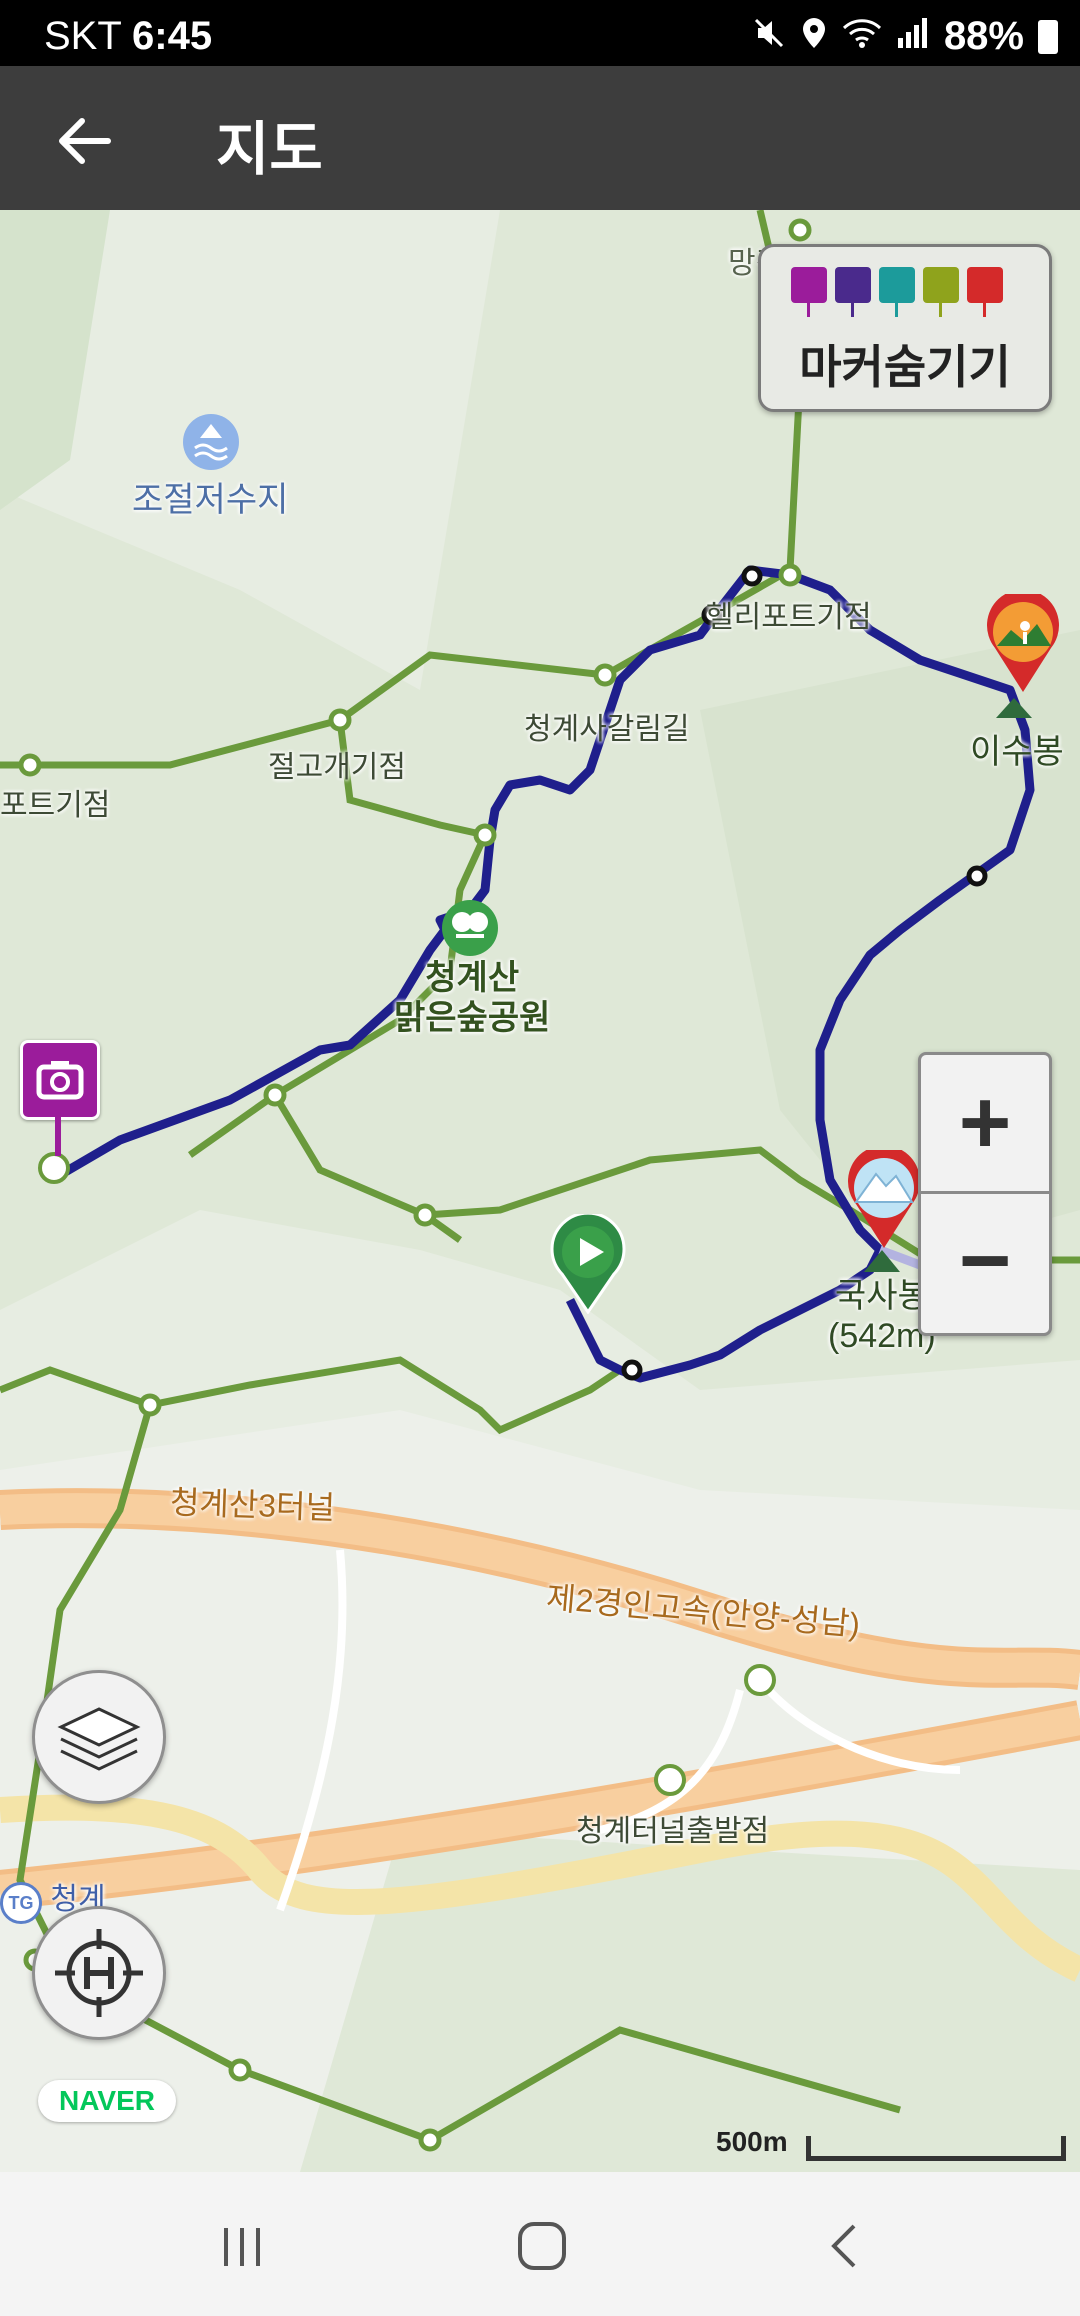 The width and height of the screenshot is (1080, 2316). What do you see at coordinates (607, 729) in the screenshot?
I see `temple-junction-label: 청계사갈림길` at bounding box center [607, 729].